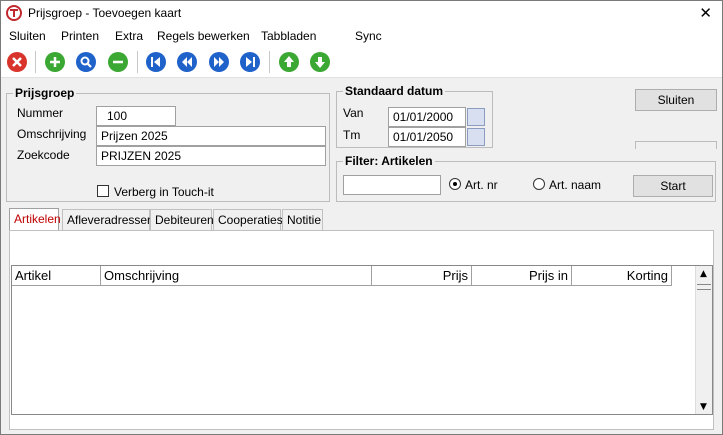 The width and height of the screenshot is (723, 435). Describe the element at coordinates (136, 116) in the screenshot. I see `nummer-field: 100` at that location.